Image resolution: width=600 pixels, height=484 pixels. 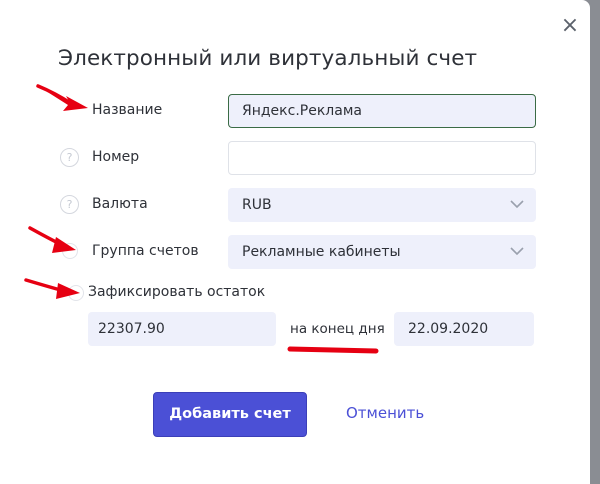 What do you see at coordinates (145, 251) in the screenshot?
I see `group-label: Группа счетов` at bounding box center [145, 251].